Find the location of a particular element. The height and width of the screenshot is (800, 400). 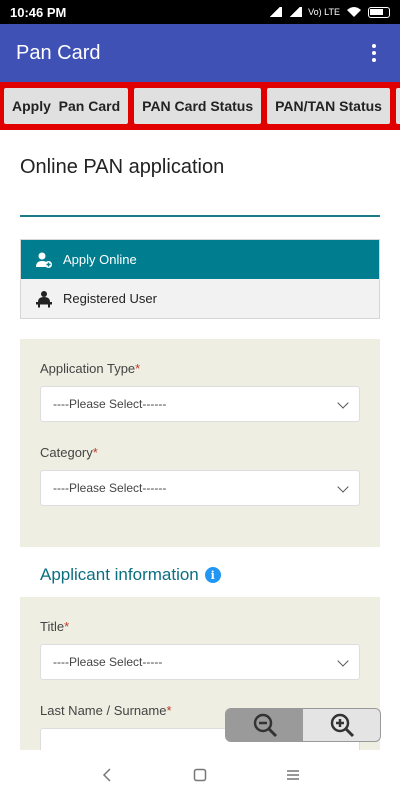

zoom-control is located at coordinates (303, 725).